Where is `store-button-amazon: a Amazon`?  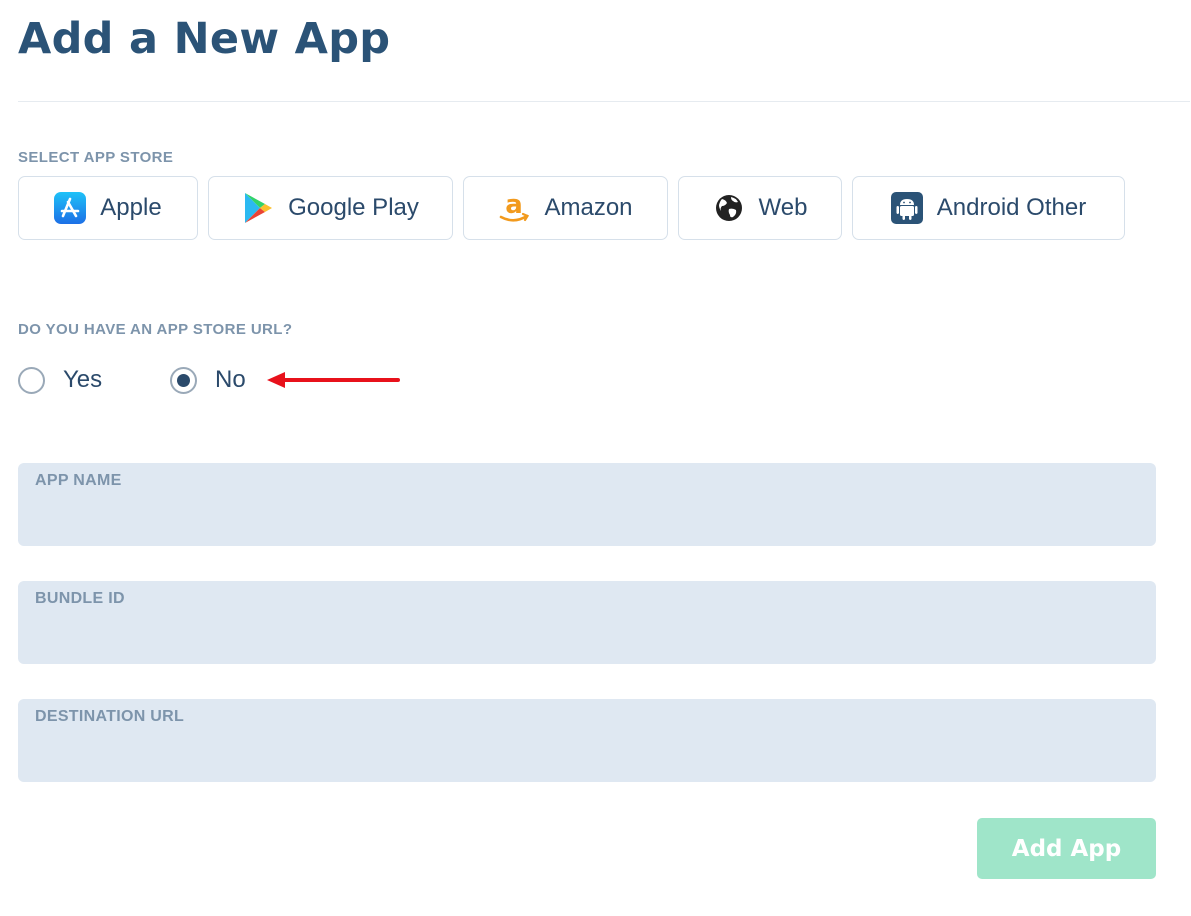
store-button-amazon: a Amazon is located at coordinates (565, 208).